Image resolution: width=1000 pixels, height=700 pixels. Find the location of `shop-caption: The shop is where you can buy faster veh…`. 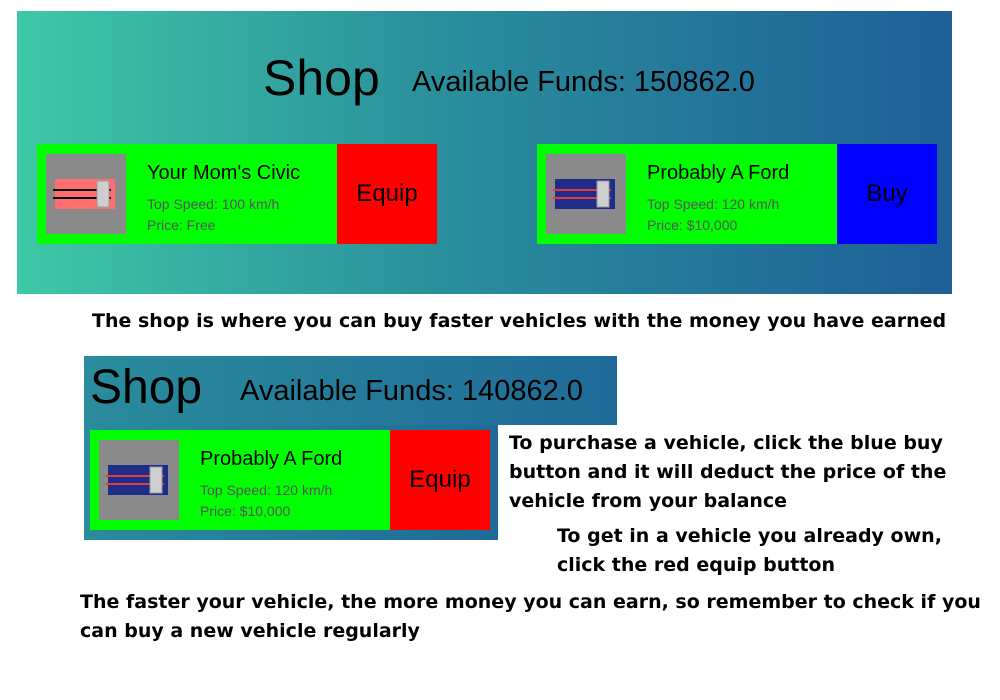

shop-caption: The shop is where you can buy faster veh… is located at coordinates (519, 321).